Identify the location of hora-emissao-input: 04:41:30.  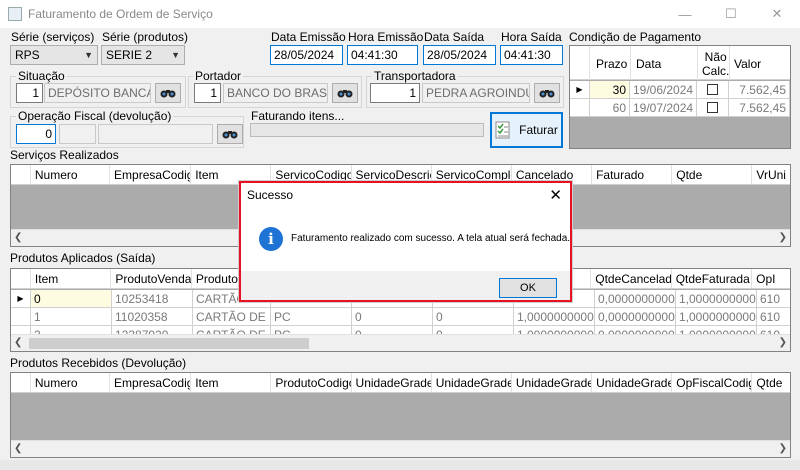
(382, 55).